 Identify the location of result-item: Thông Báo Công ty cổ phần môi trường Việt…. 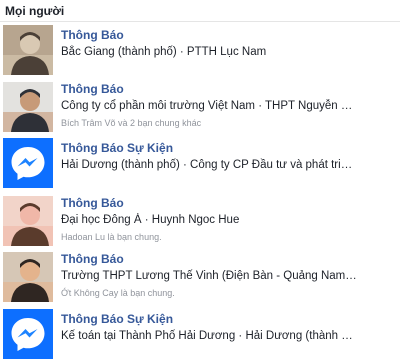
(200, 109).